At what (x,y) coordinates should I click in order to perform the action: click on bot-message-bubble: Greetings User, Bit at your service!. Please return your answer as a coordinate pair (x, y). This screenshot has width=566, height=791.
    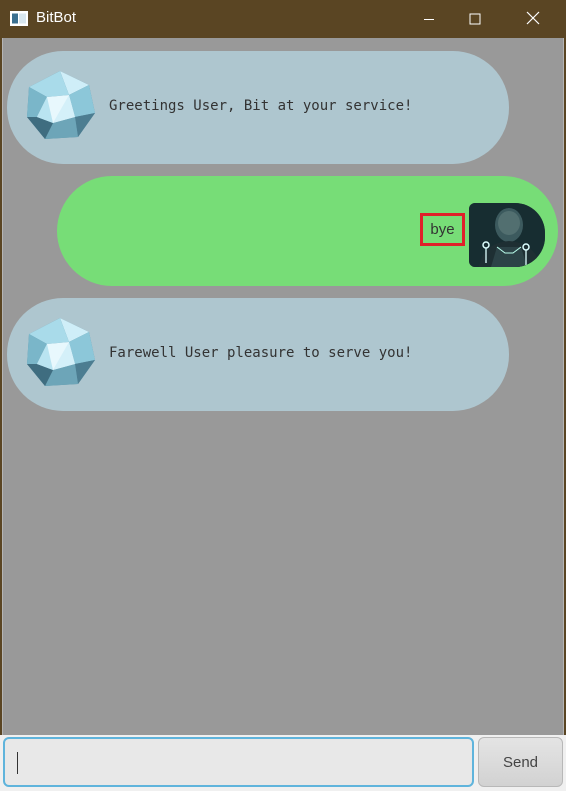
    Looking at the image, I should click on (258, 107).